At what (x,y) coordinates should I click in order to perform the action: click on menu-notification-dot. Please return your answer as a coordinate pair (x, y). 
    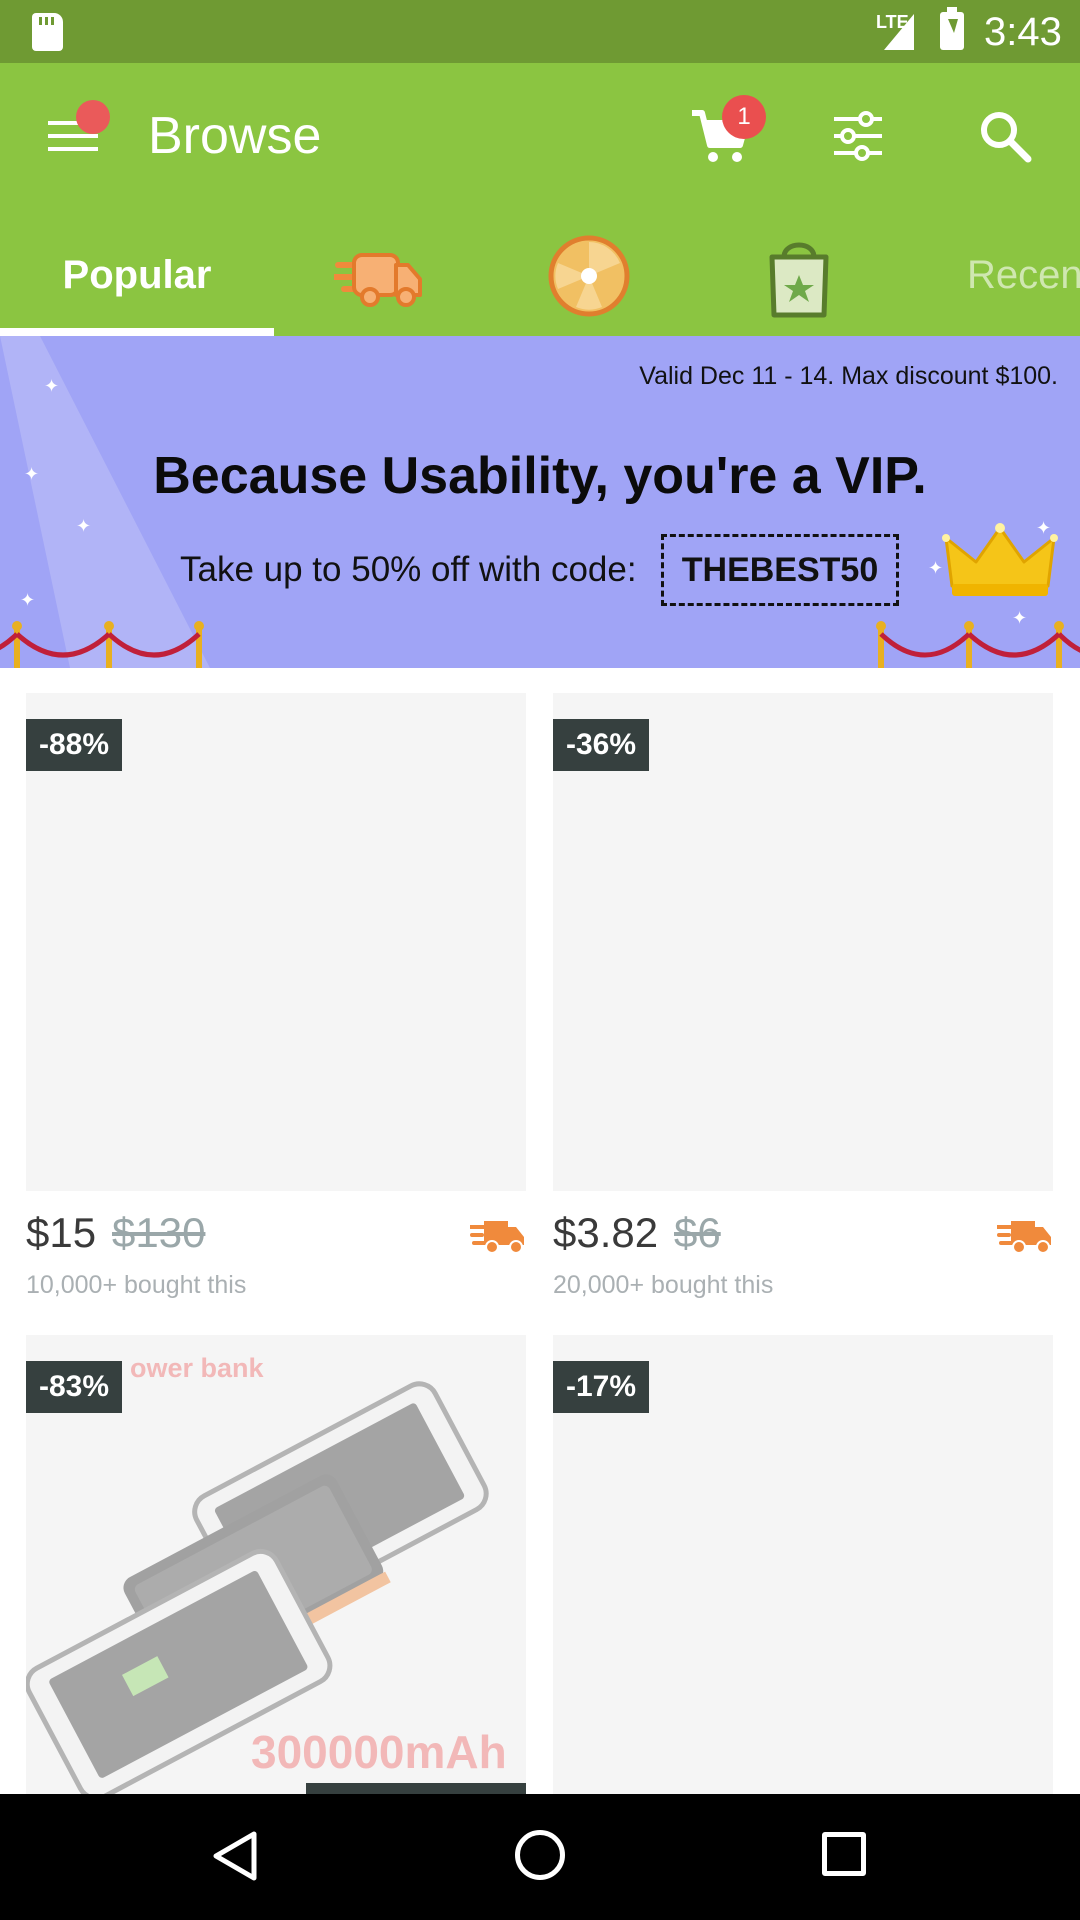
    Looking at the image, I should click on (93, 117).